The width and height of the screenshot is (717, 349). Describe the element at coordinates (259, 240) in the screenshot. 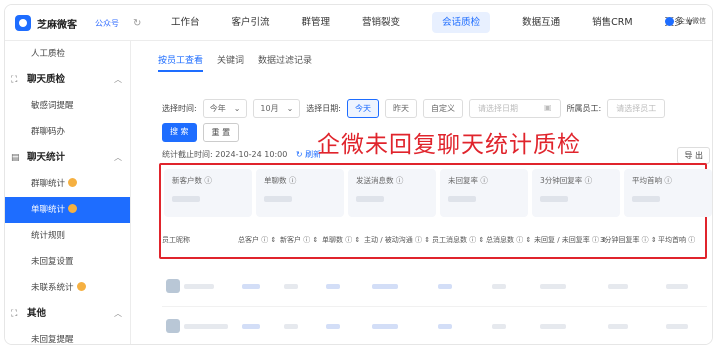

I see `col-header-sortable: 总客户 ⓘ ⇕` at that location.